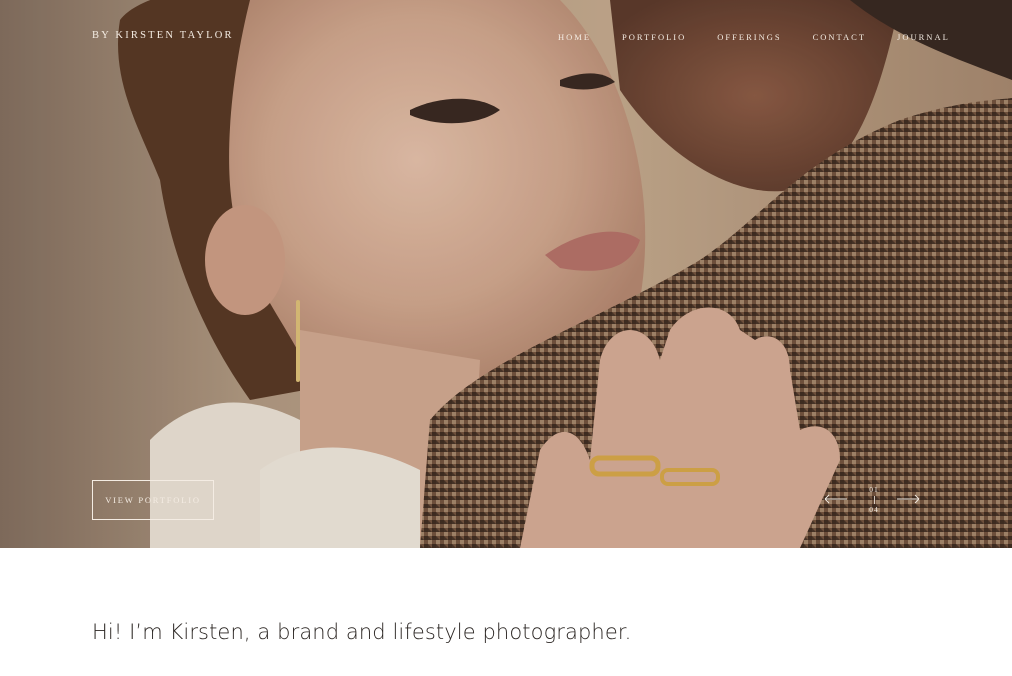 The width and height of the screenshot is (1012, 676). I want to click on view-portfolio-button: VIEW PORTFOLIO, so click(153, 500).